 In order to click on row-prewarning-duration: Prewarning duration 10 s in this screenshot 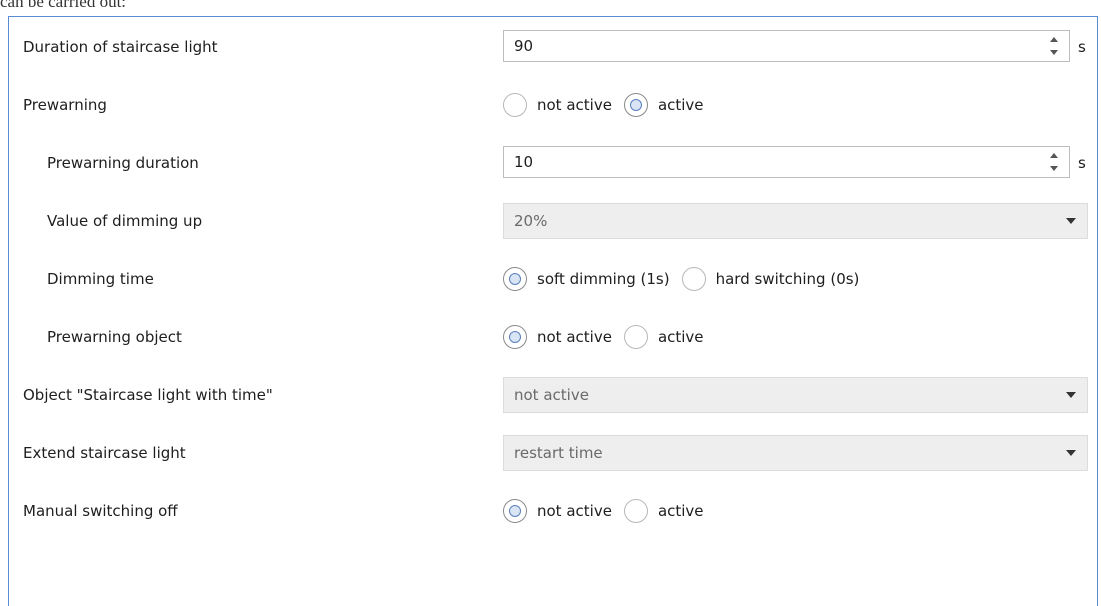, I will do `click(554, 163)`.